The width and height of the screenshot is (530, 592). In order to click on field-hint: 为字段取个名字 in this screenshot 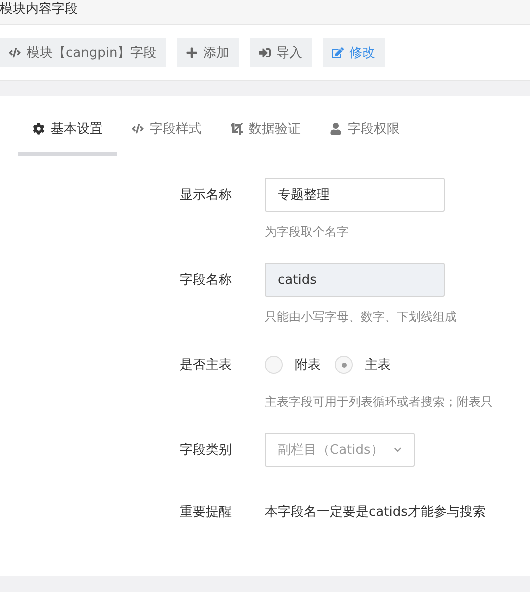, I will do `click(307, 232)`.